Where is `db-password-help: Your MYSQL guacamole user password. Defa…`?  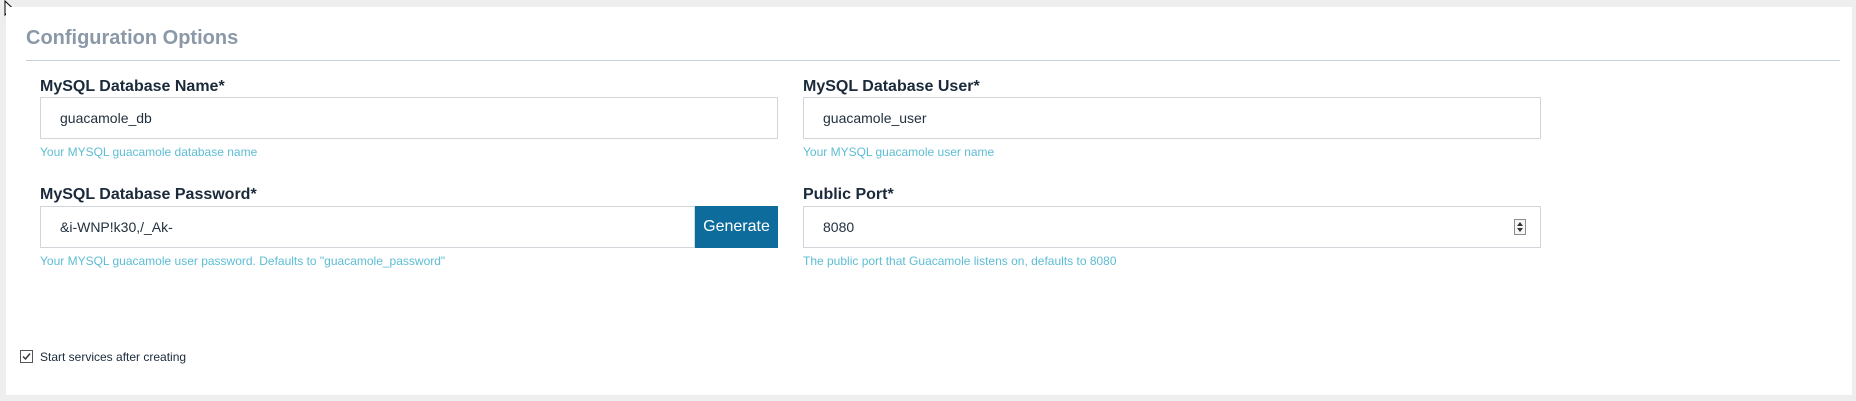 db-password-help: Your MYSQL guacamole user password. Defa… is located at coordinates (243, 261).